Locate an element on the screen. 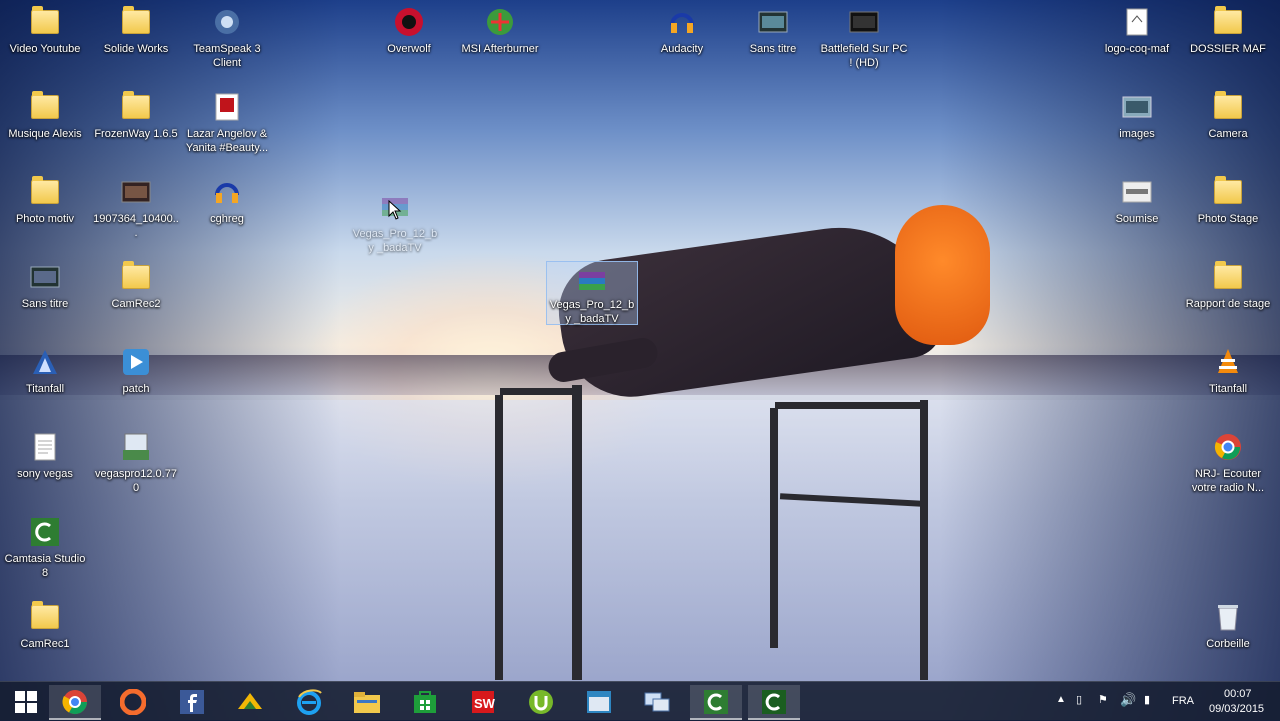  desktop-icon-camtasia-studio: Camtasia Studio 8 is located at coordinates (45, 545).